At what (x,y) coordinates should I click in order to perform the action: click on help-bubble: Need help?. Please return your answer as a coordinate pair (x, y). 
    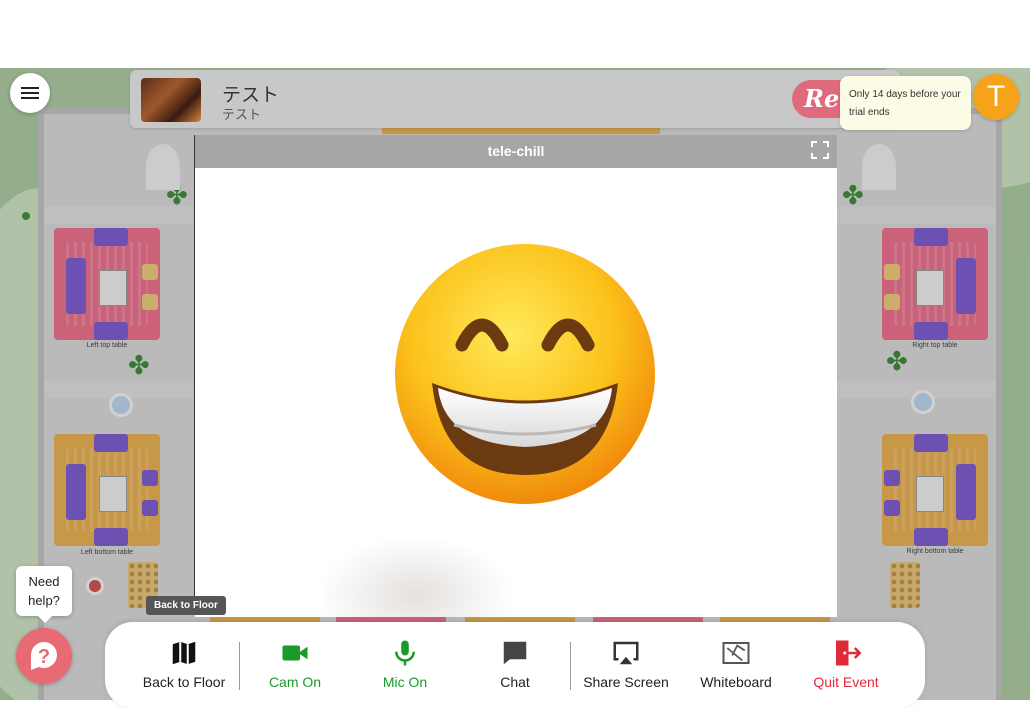
    Looking at the image, I should click on (44, 594).